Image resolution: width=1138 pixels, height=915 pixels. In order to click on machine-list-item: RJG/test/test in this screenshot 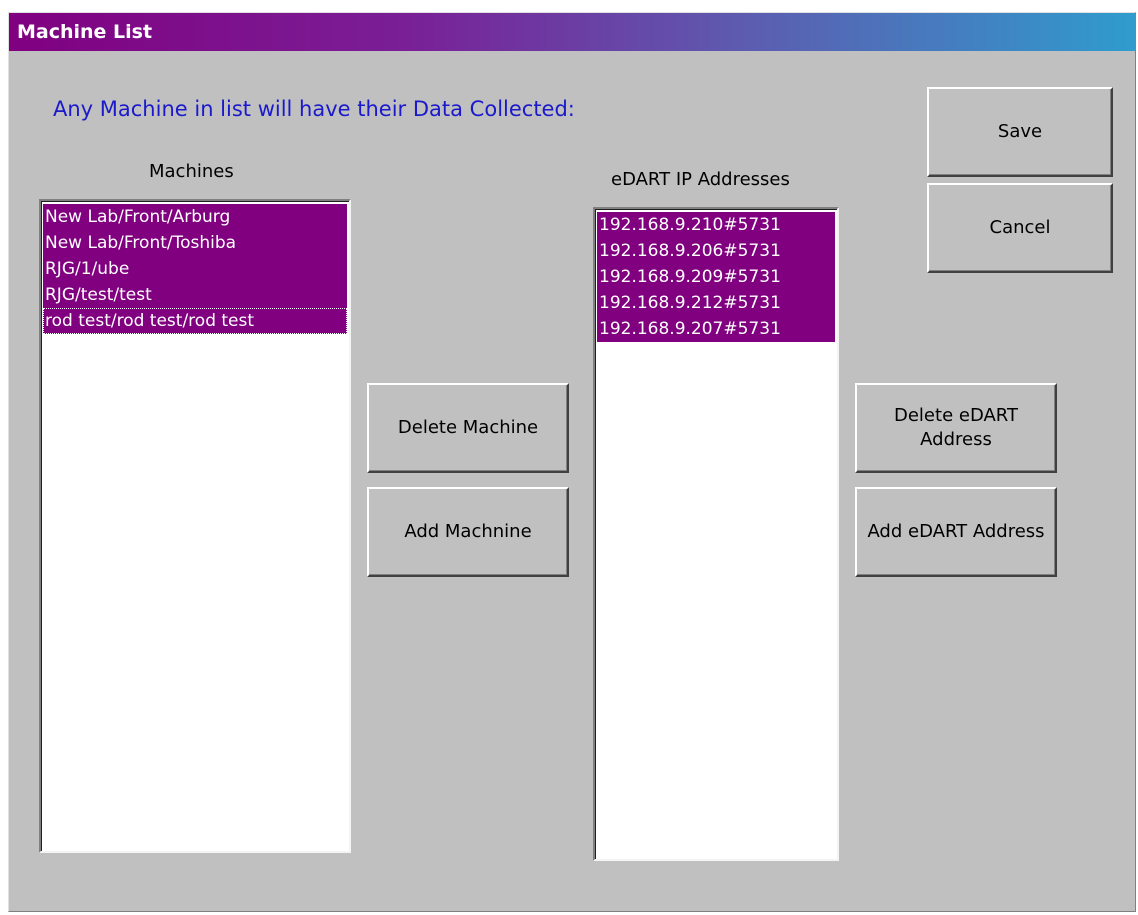, I will do `click(195, 295)`.